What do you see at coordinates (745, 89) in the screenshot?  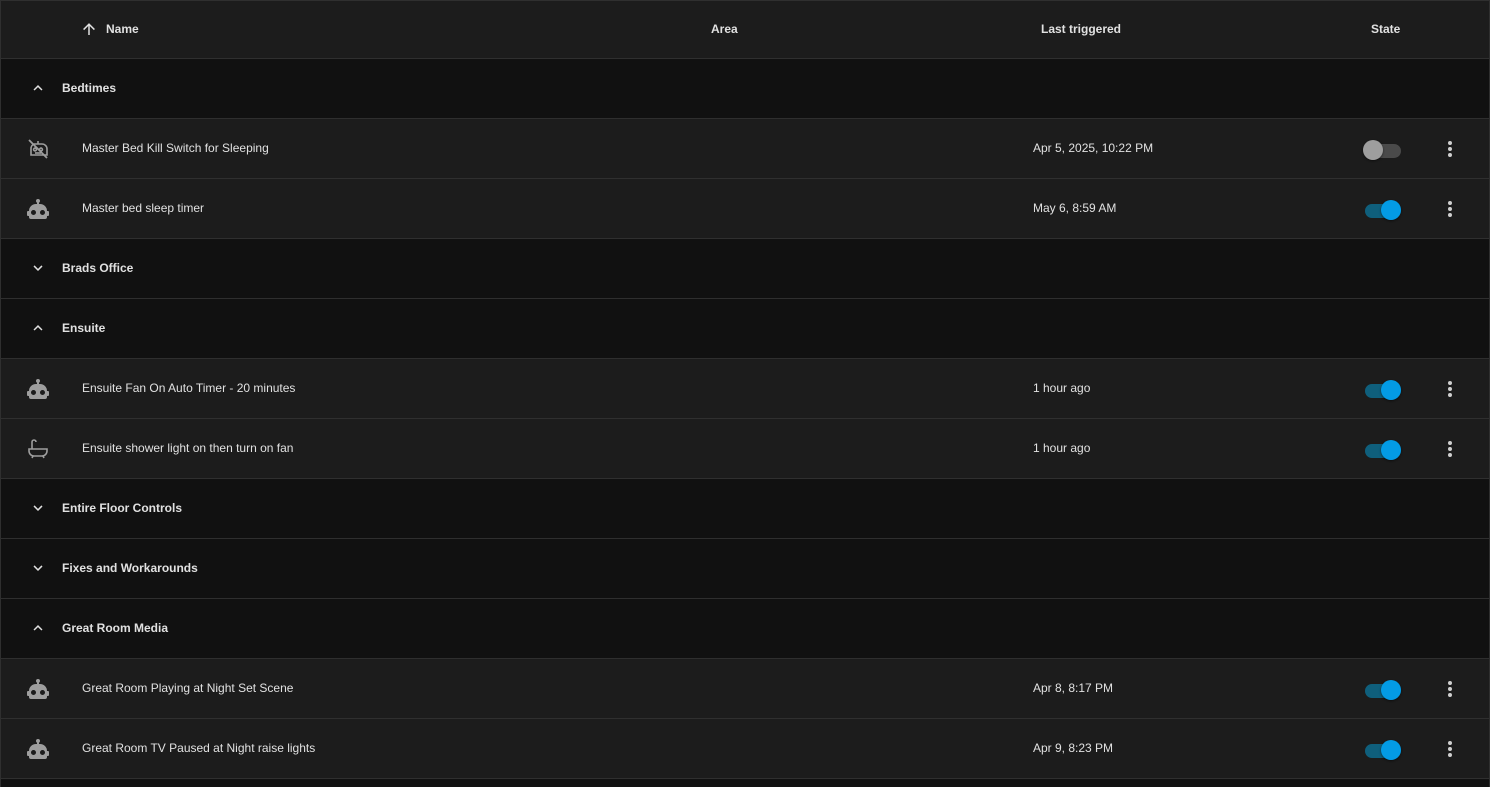 I see `group-header: Bedtimes` at bounding box center [745, 89].